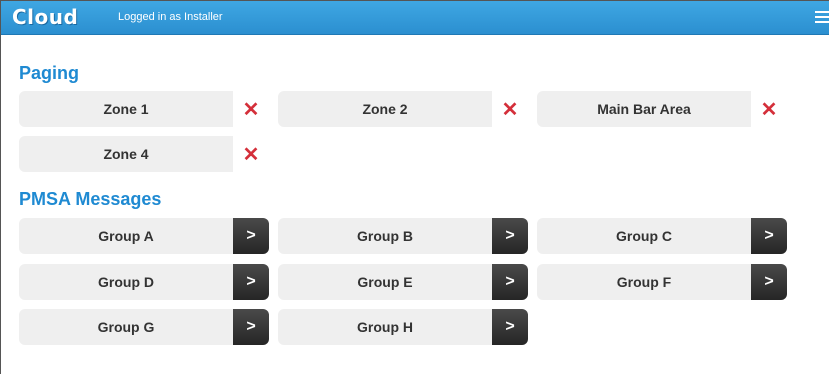 The width and height of the screenshot is (829, 374). Describe the element at coordinates (385, 282) in the screenshot. I see `group-button: Group E` at that location.